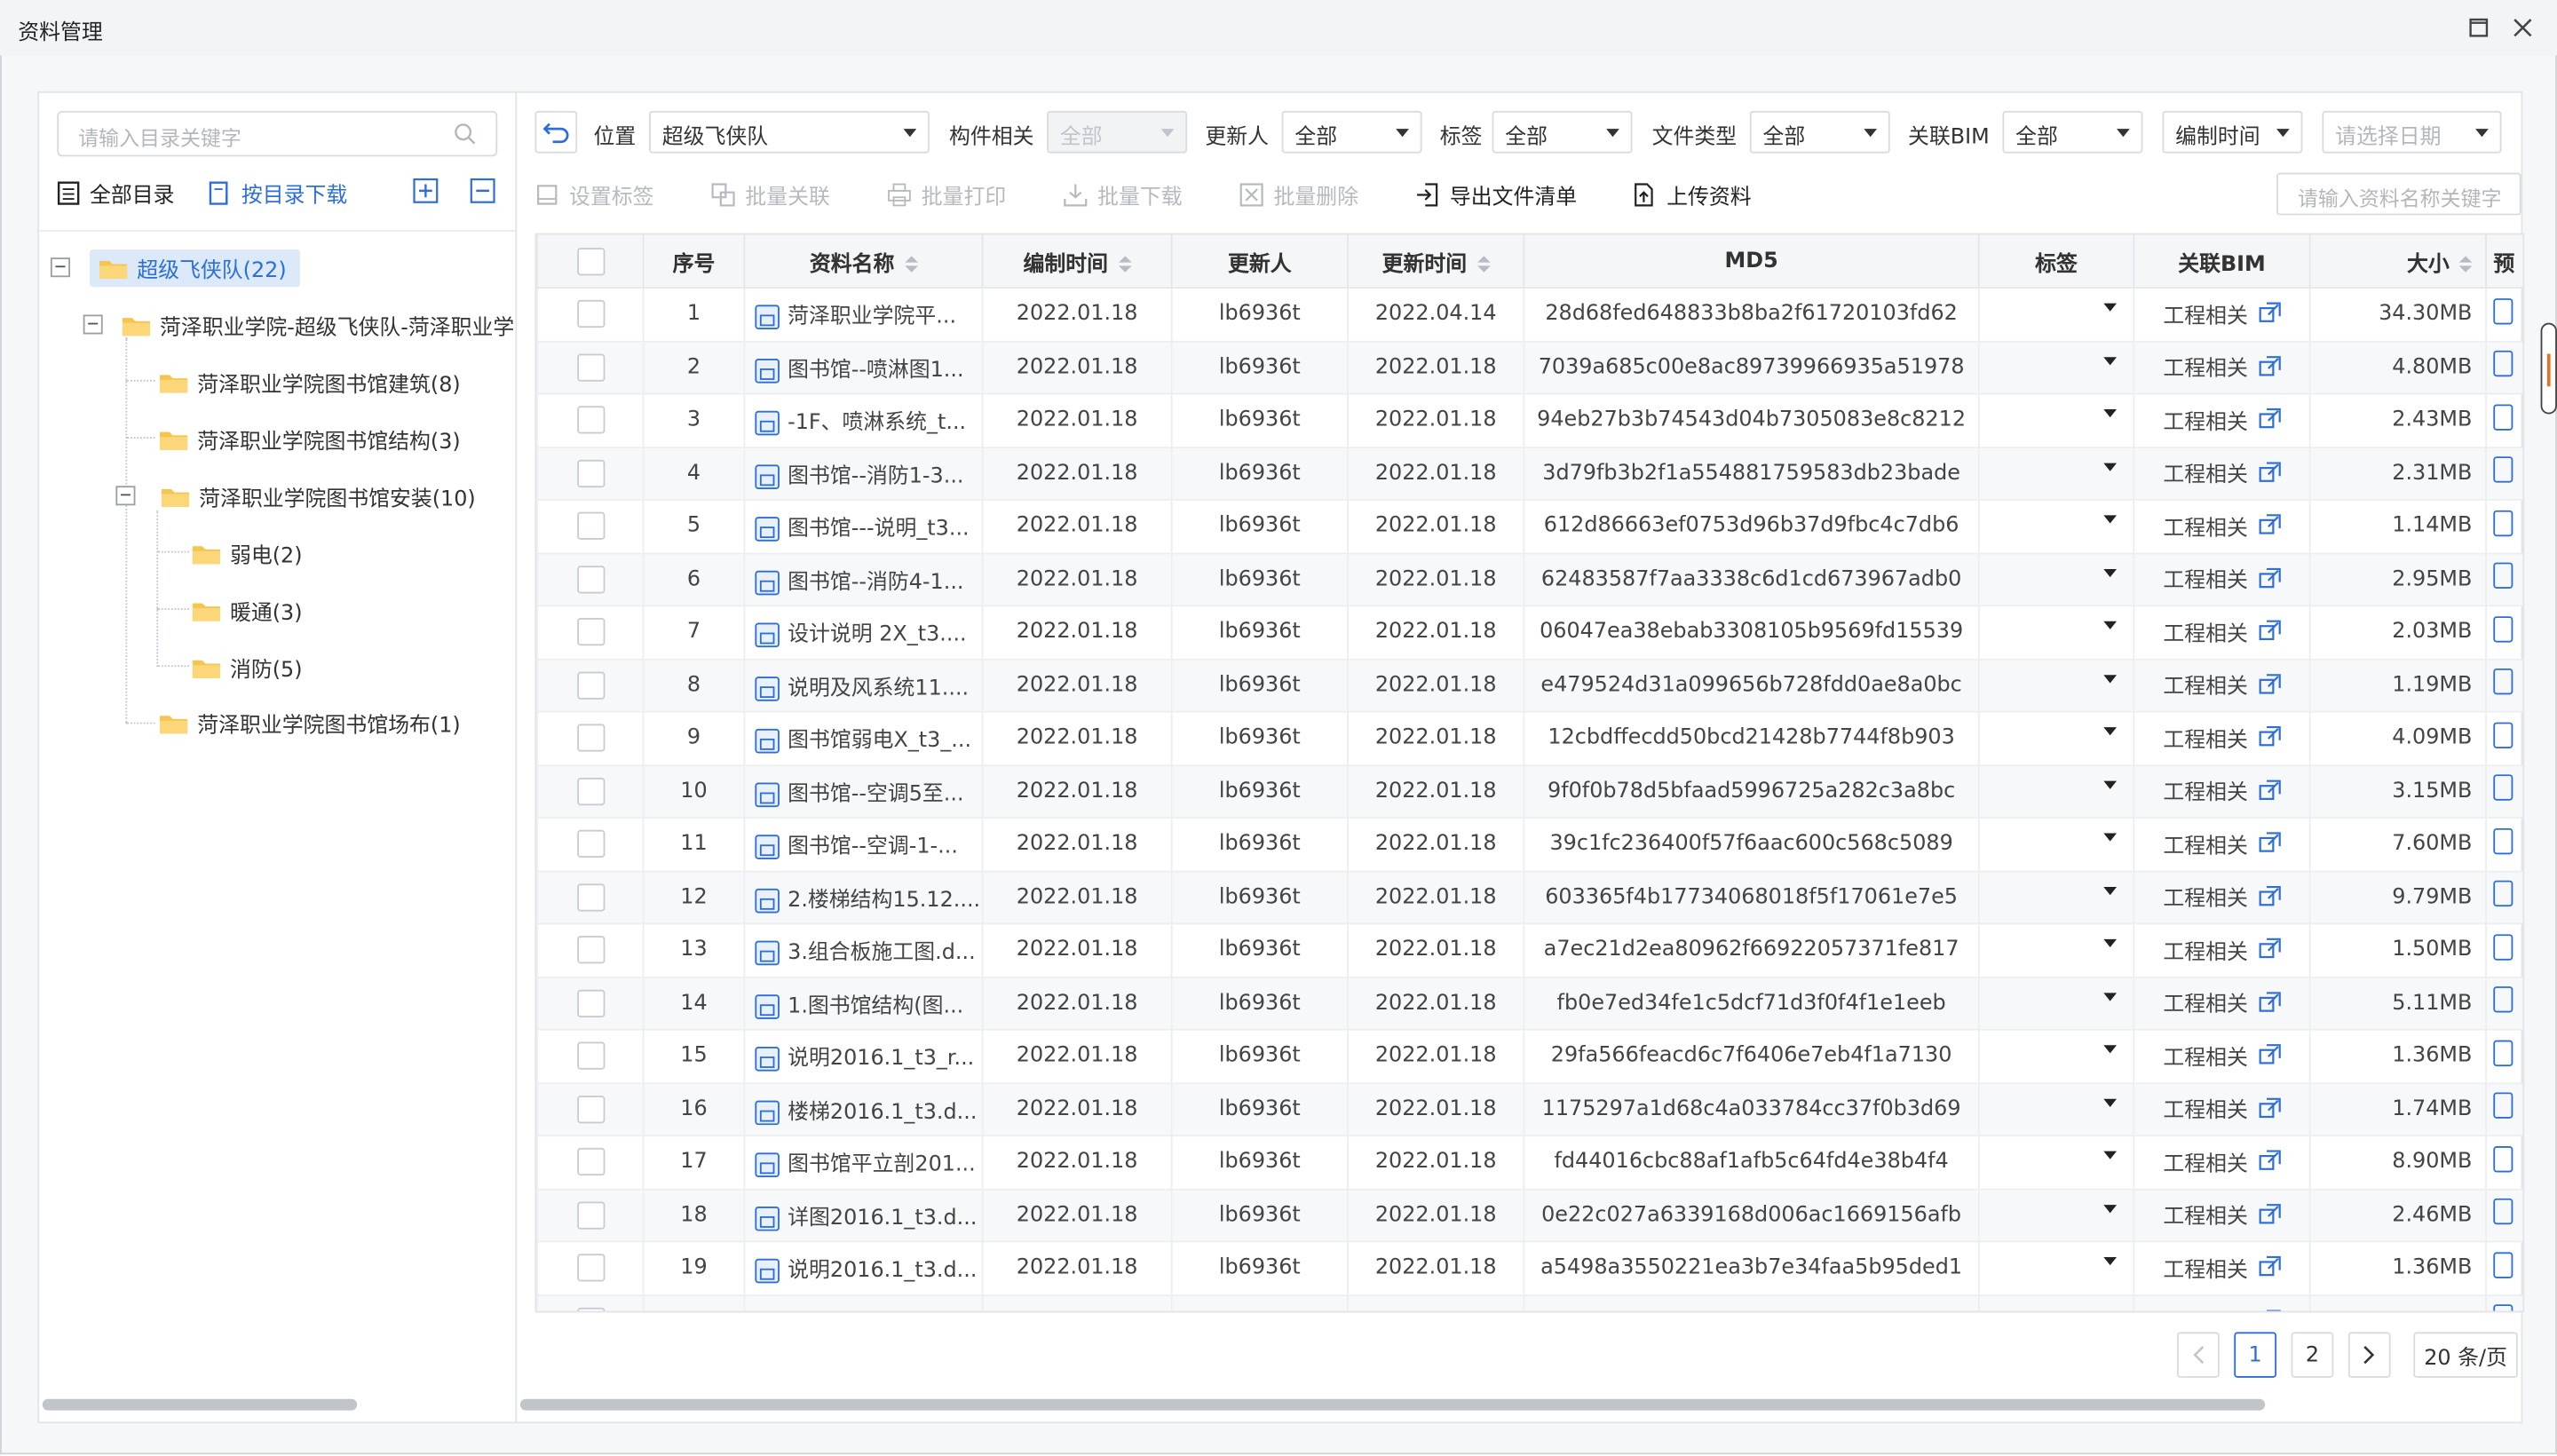 This screenshot has width=2557, height=1456. Describe the element at coordinates (2369, 1355) in the screenshot. I see `next-page-button` at that location.